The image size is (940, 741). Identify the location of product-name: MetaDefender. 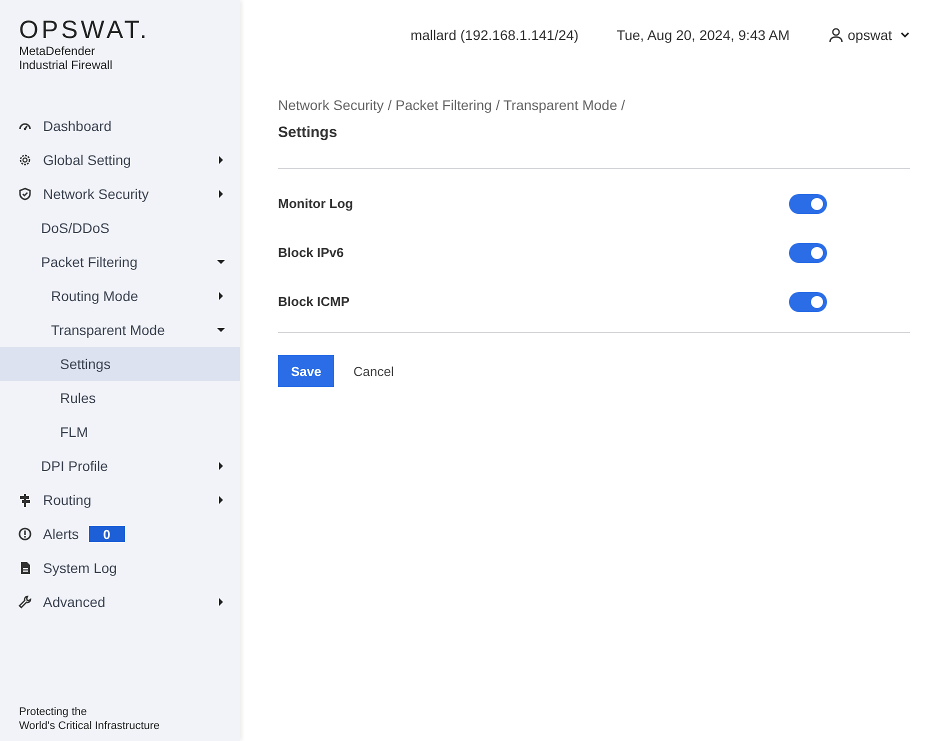
(57, 51).